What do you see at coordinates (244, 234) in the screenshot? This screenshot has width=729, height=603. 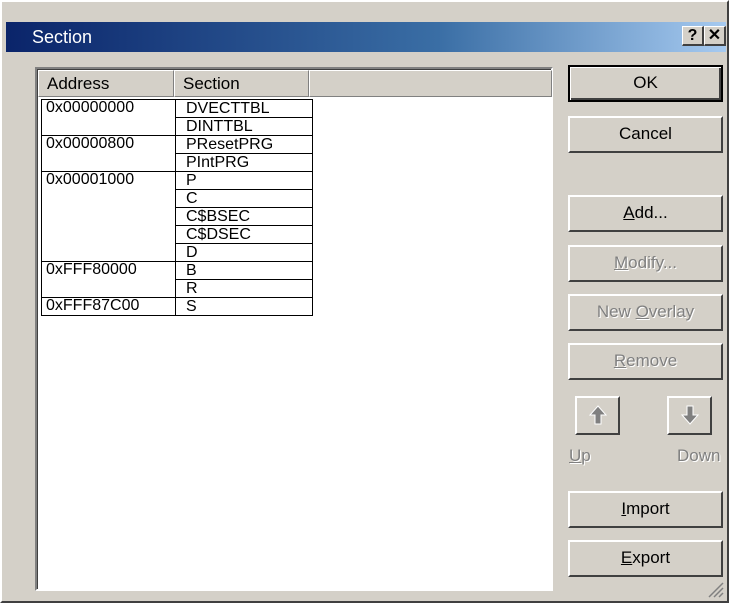 I see `section-cell: C$DSEC` at bounding box center [244, 234].